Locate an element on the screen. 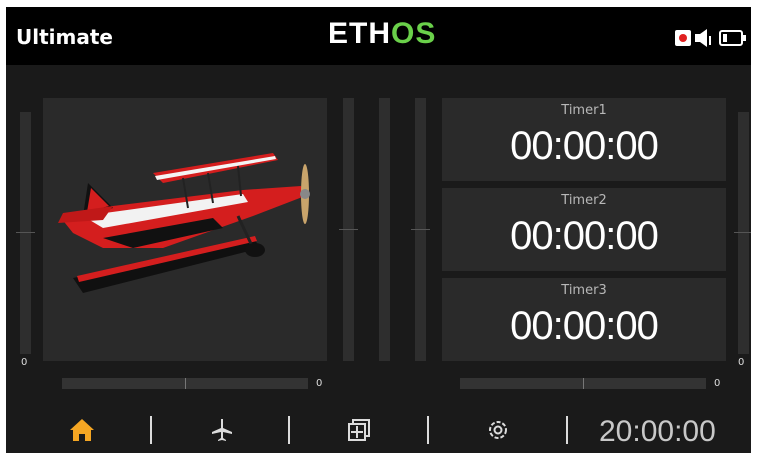 Image resolution: width=757 pixels, height=457 pixels. timer-widget-2: Timer2 00:00:00 is located at coordinates (584, 229).